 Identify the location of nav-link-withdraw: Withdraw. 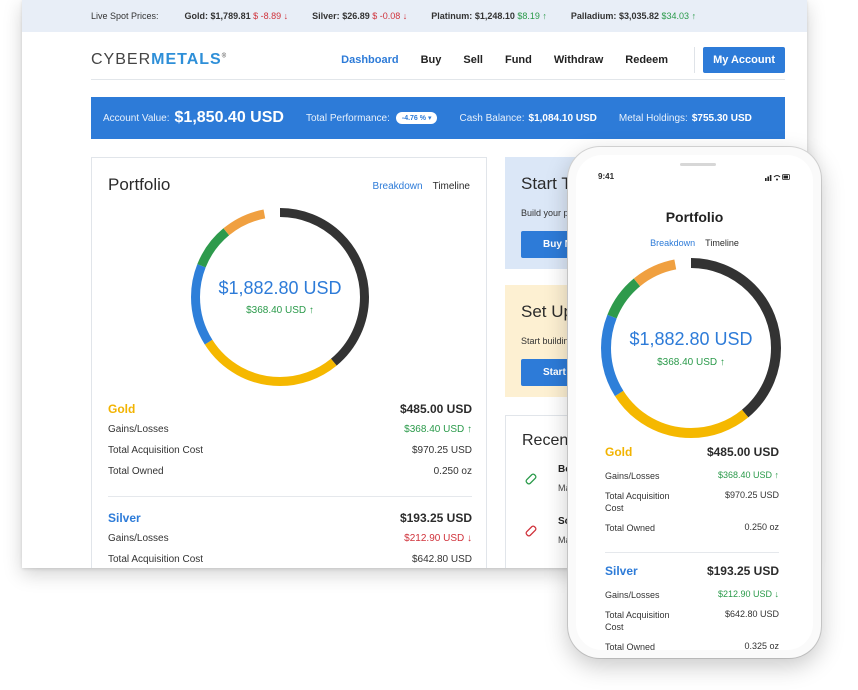
(578, 60).